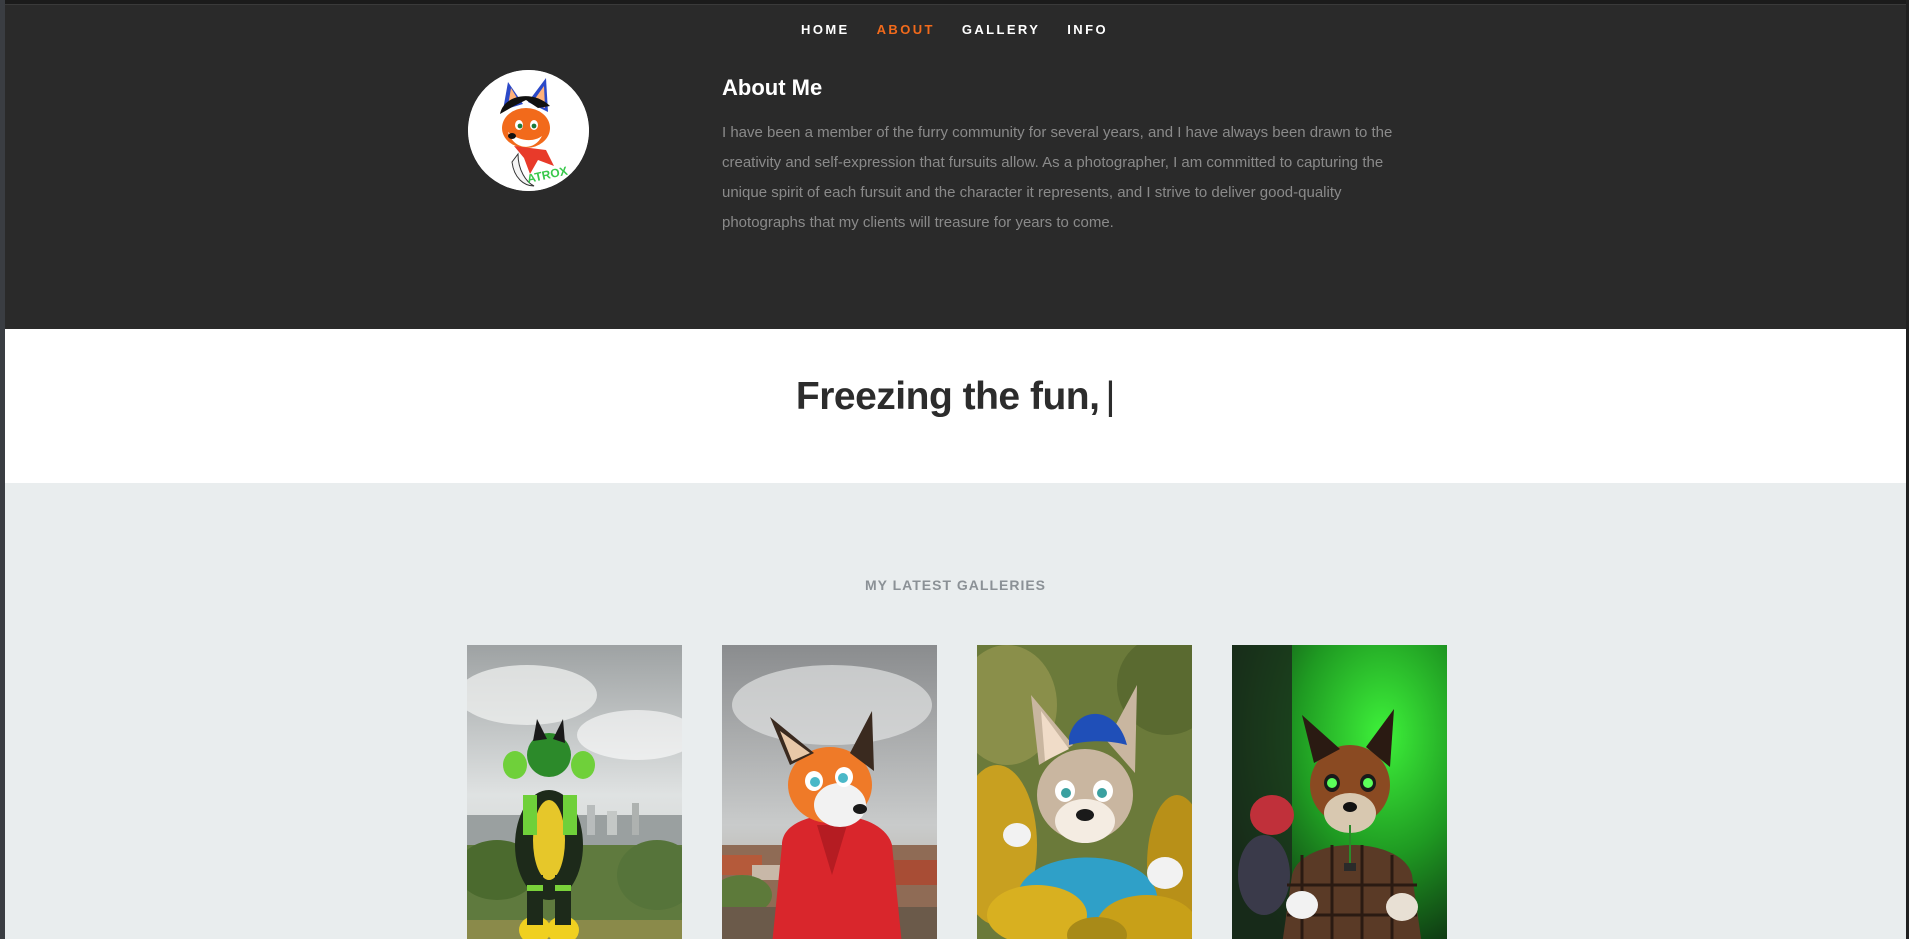 The width and height of the screenshot is (1909, 939). I want to click on photo-fursuit-green, so click(574, 792).